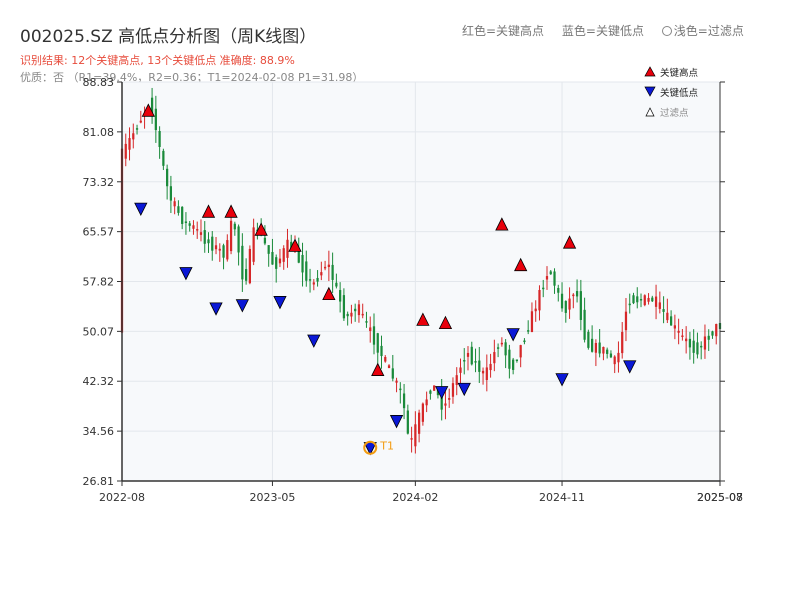 The width and height of the screenshot is (800, 600). What do you see at coordinates (272, 497) in the screenshot?
I see `x-tick-label: 2023-05` at bounding box center [272, 497].